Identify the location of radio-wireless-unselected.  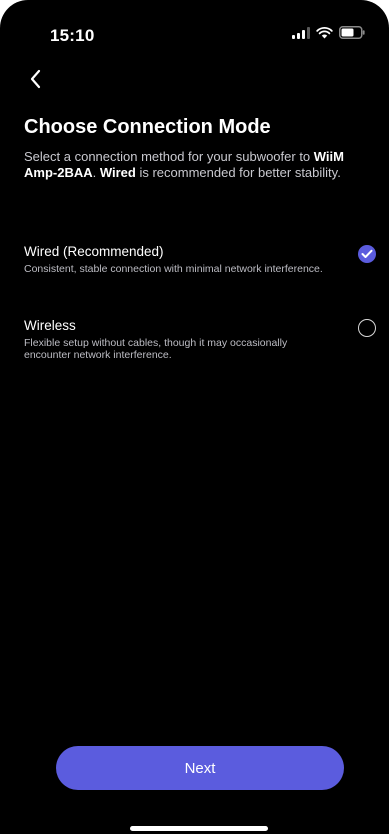
(367, 328).